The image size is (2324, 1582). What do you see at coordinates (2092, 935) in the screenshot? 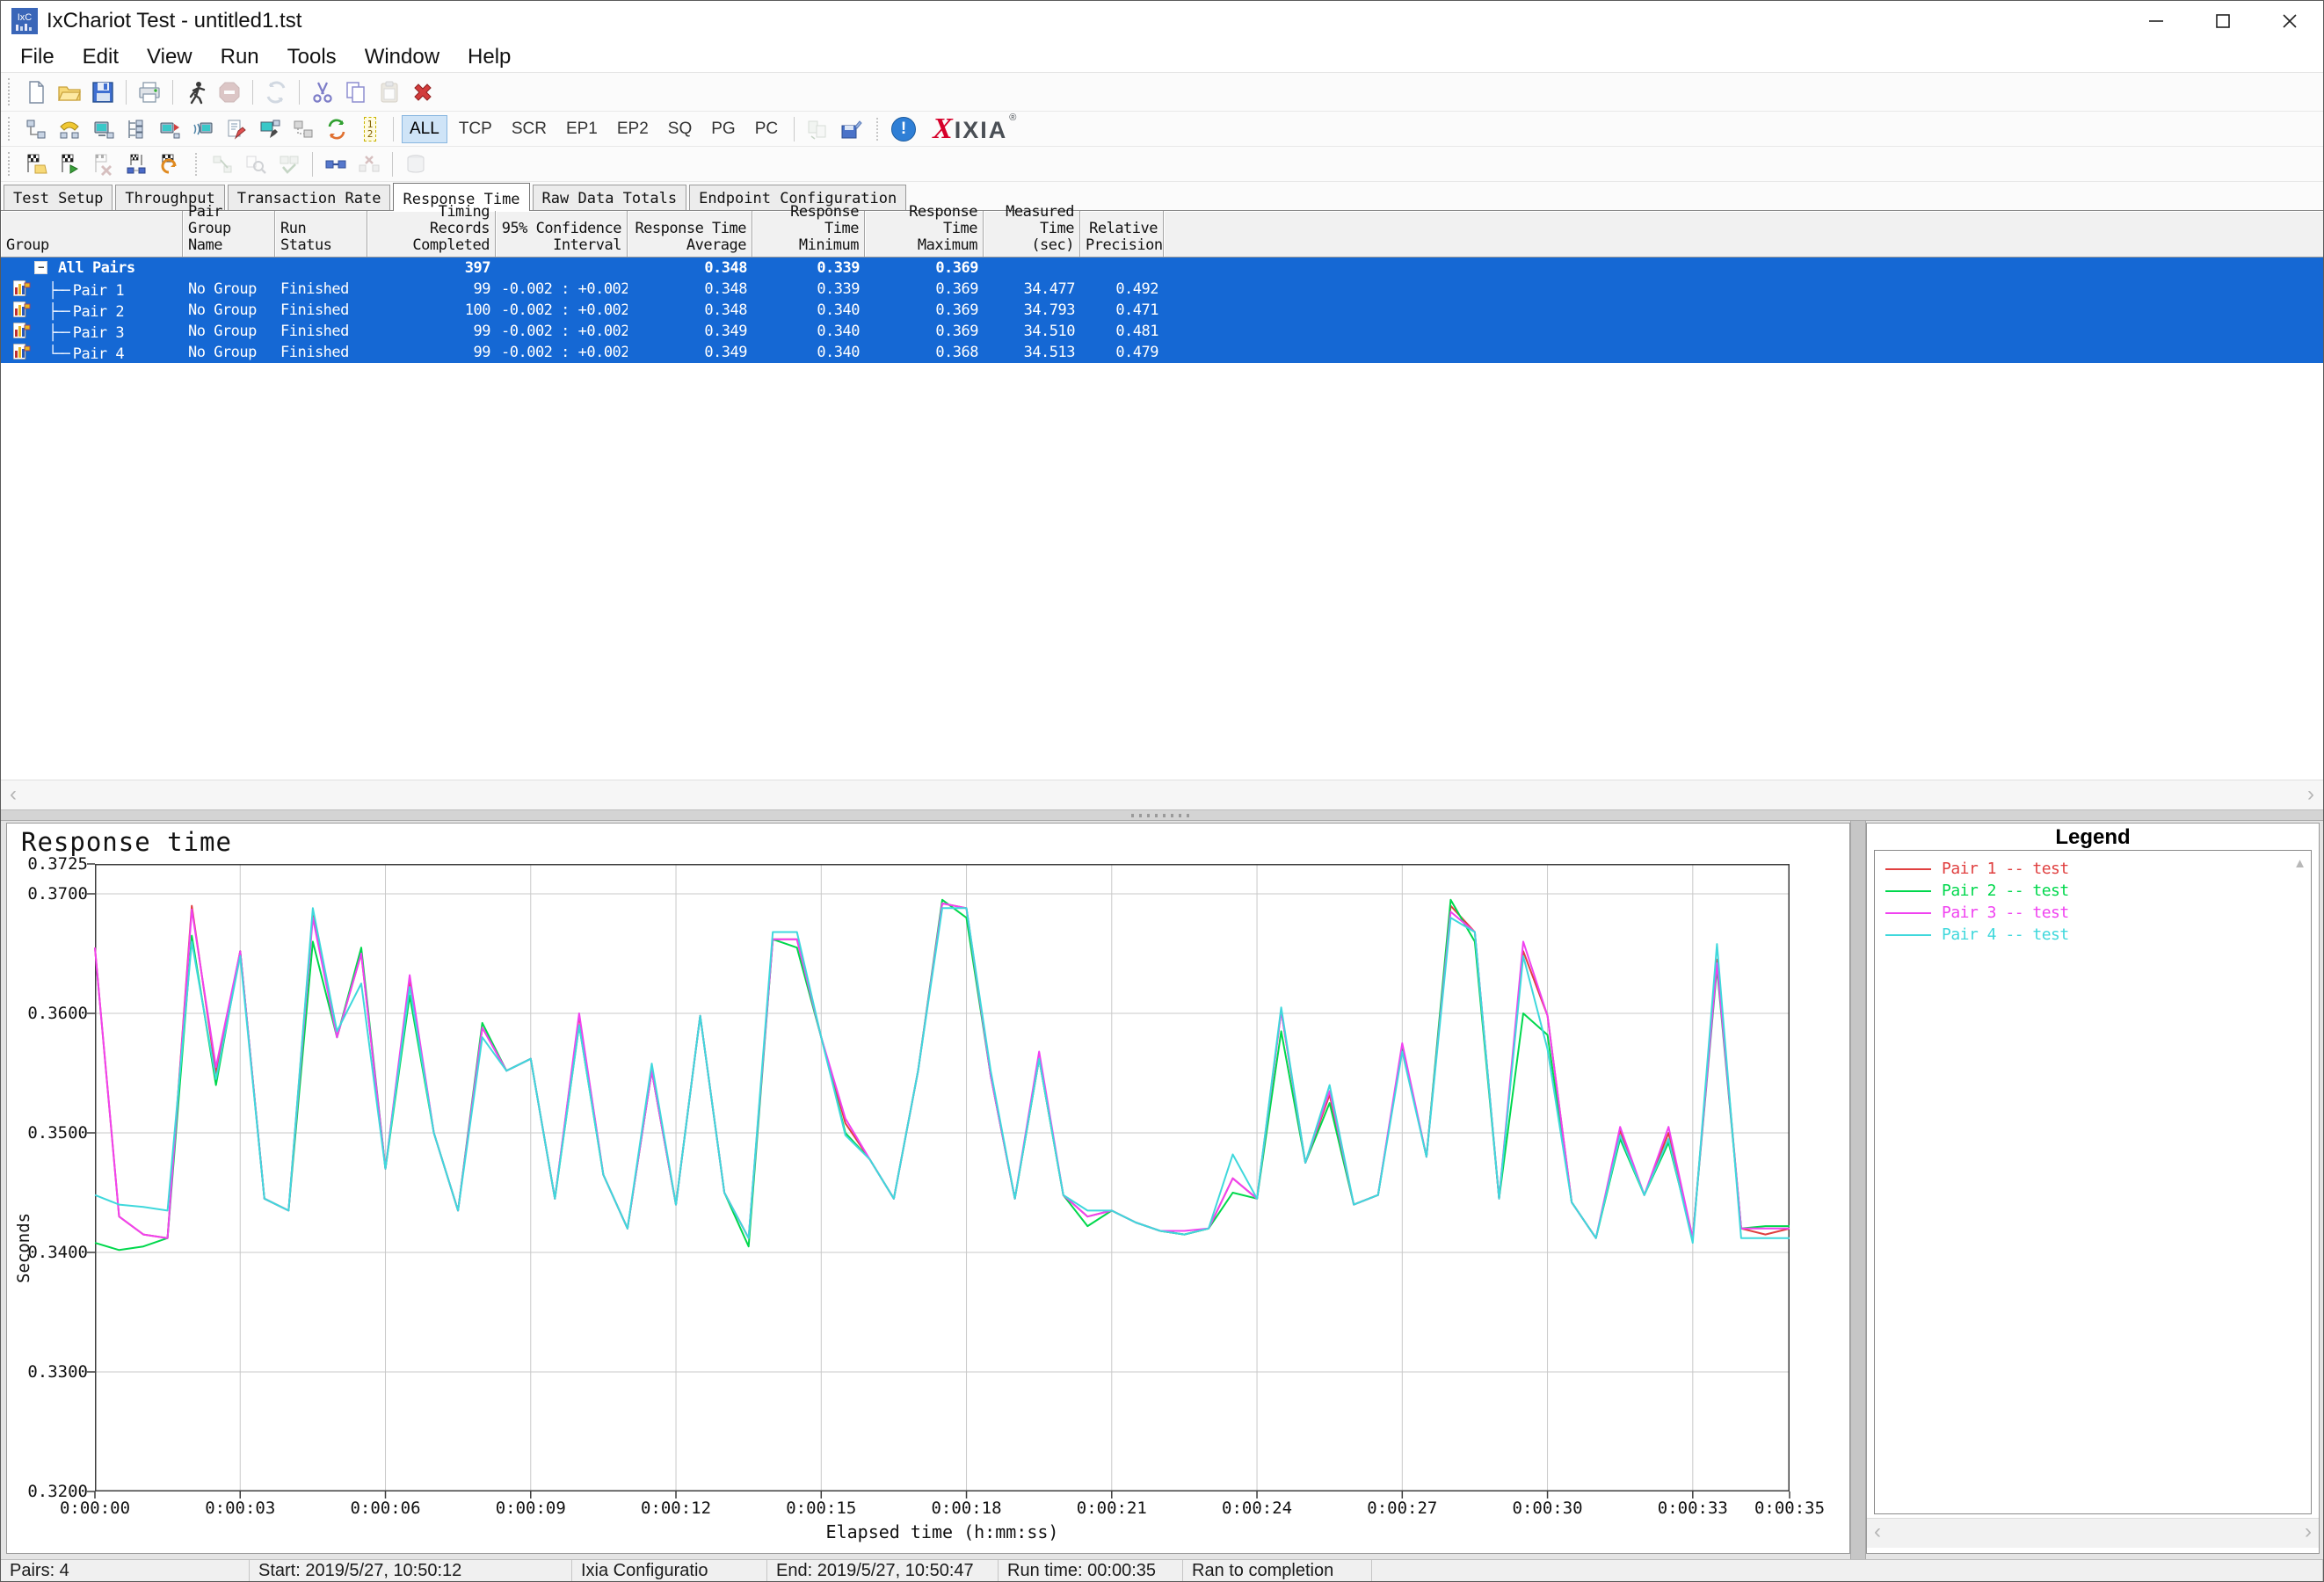
I see `legend-item: Pair 4 -- test` at bounding box center [2092, 935].